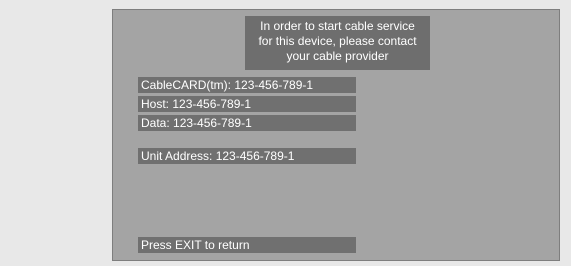  I want to click on message-line-3: your cable provider, so click(337, 56).